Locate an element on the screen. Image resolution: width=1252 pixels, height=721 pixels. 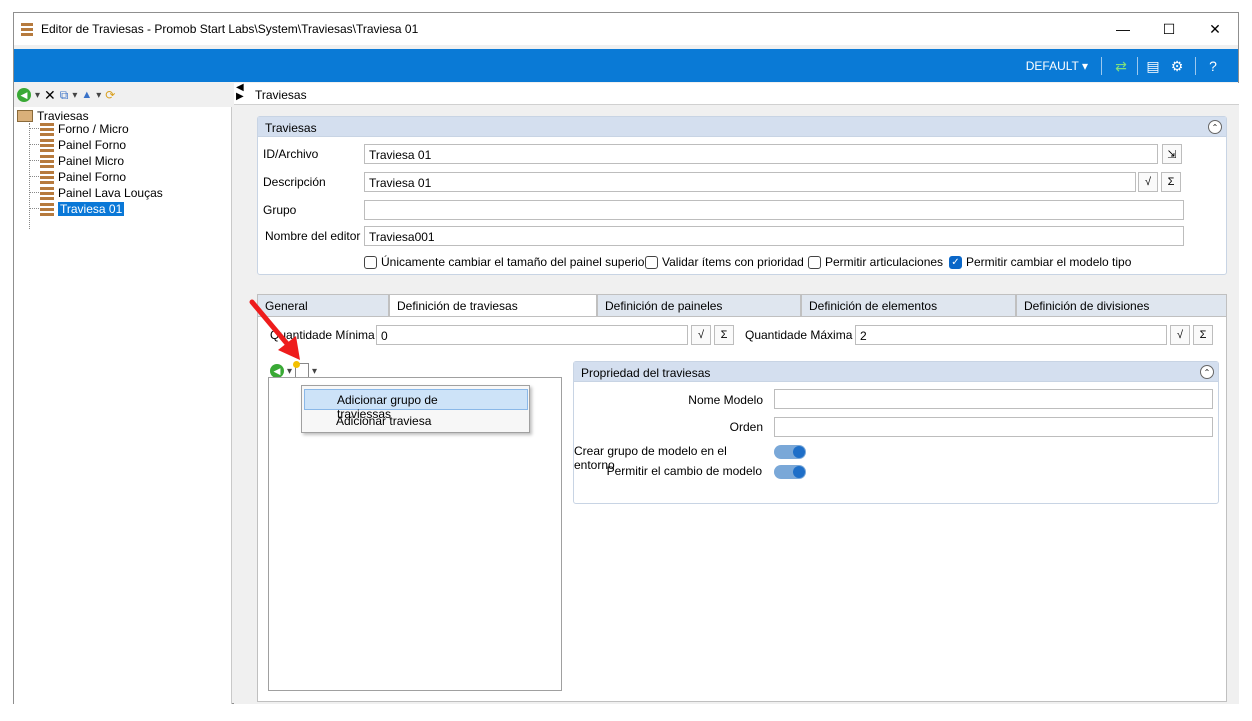
menu-add-group: Adicionar grupo de traviessas is located at coordinates (416, 405).